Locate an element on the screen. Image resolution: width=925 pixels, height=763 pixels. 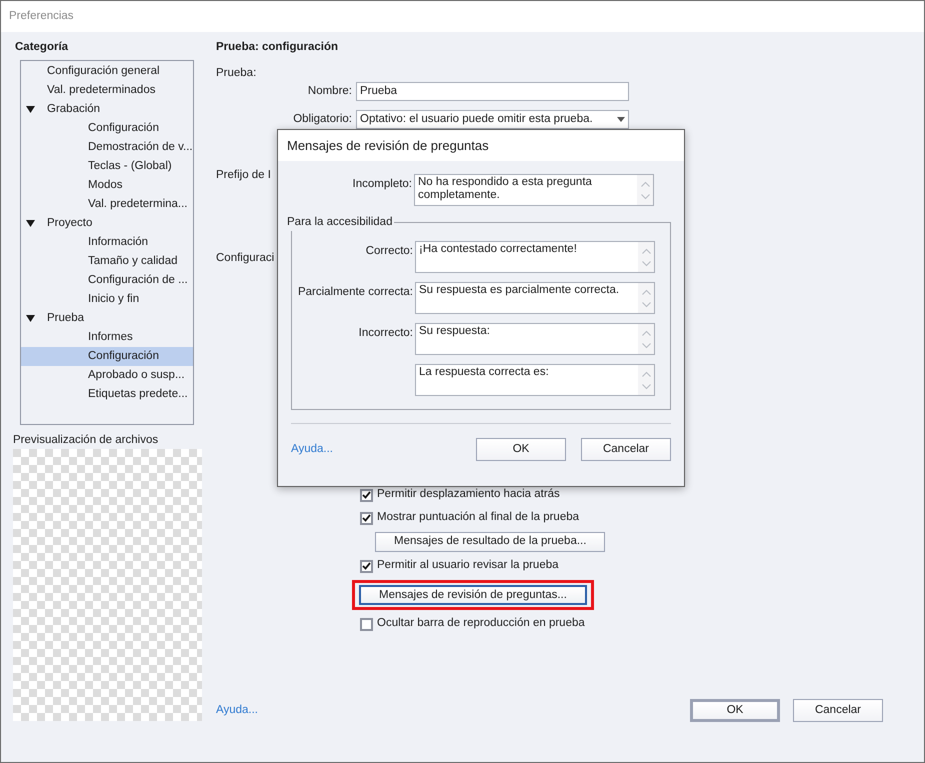
dialog-title: Mensajes de revisión de preguntas is located at coordinates (388, 145).